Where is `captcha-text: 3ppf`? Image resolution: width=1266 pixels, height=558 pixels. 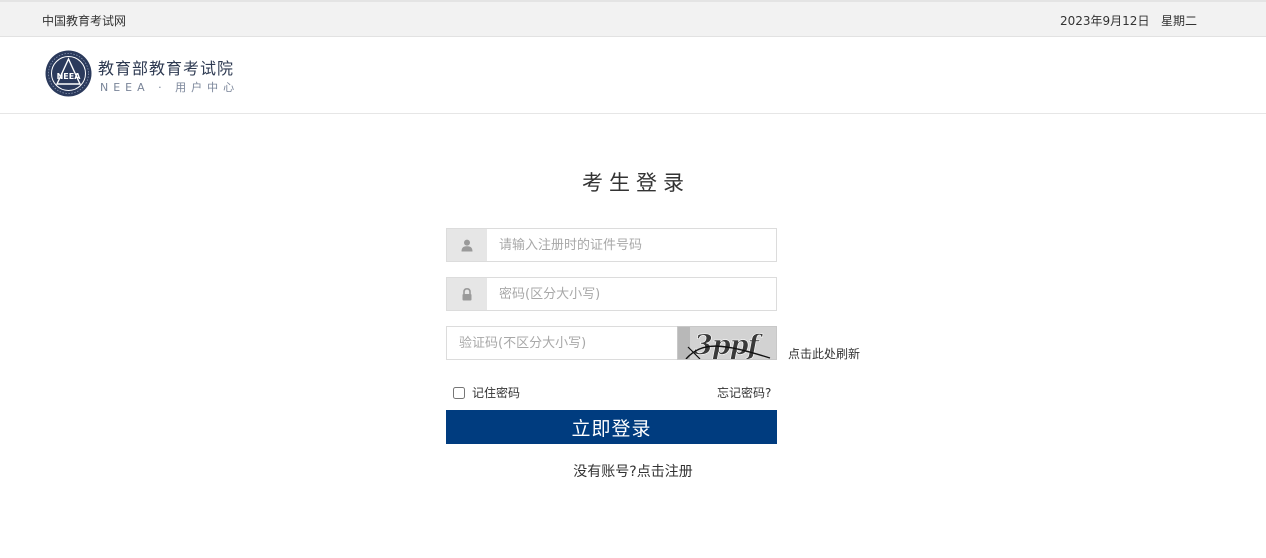 captcha-text: 3ppf is located at coordinates (729, 345).